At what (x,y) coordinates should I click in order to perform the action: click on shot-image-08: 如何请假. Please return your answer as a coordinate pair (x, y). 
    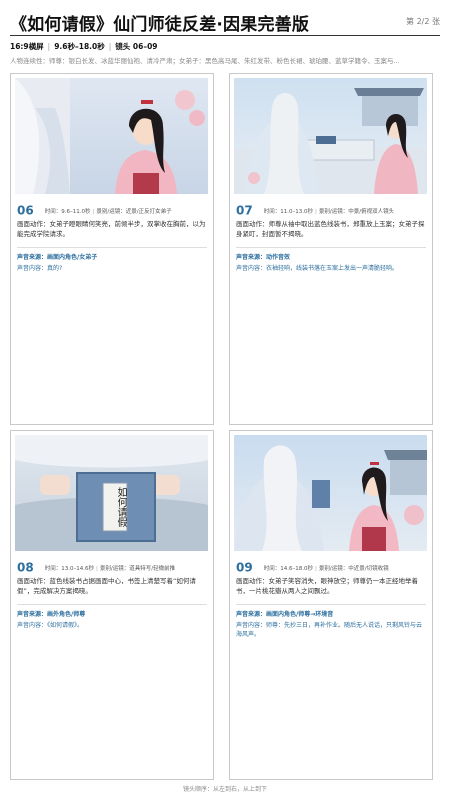
    Looking at the image, I should click on (111, 493).